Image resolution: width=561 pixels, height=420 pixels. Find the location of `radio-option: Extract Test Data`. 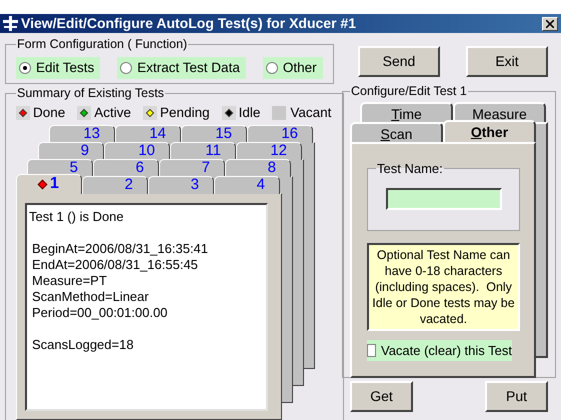

radio-option: Extract Test Data is located at coordinates (181, 67).